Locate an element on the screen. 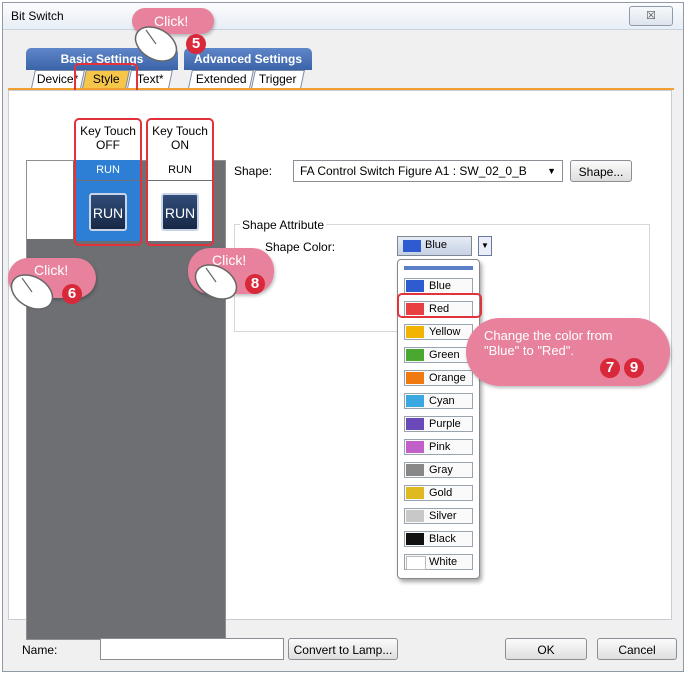 Image resolution: width=688 pixels, height=675 pixels. dropdown-top-bar is located at coordinates (438, 268).